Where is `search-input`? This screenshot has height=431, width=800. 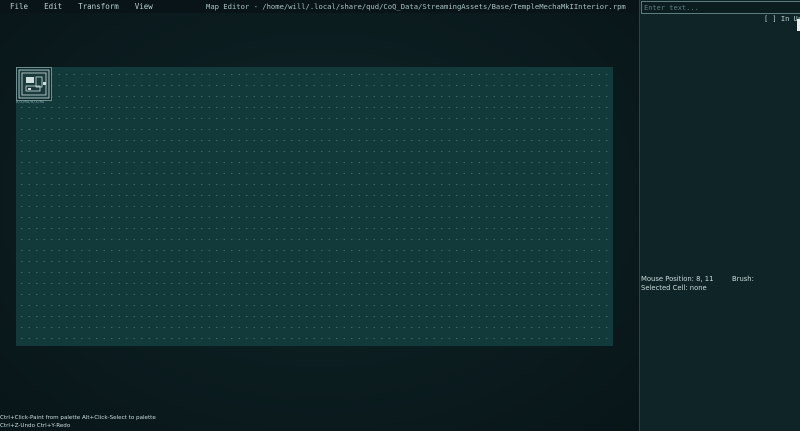 search-input is located at coordinates (720, 7).